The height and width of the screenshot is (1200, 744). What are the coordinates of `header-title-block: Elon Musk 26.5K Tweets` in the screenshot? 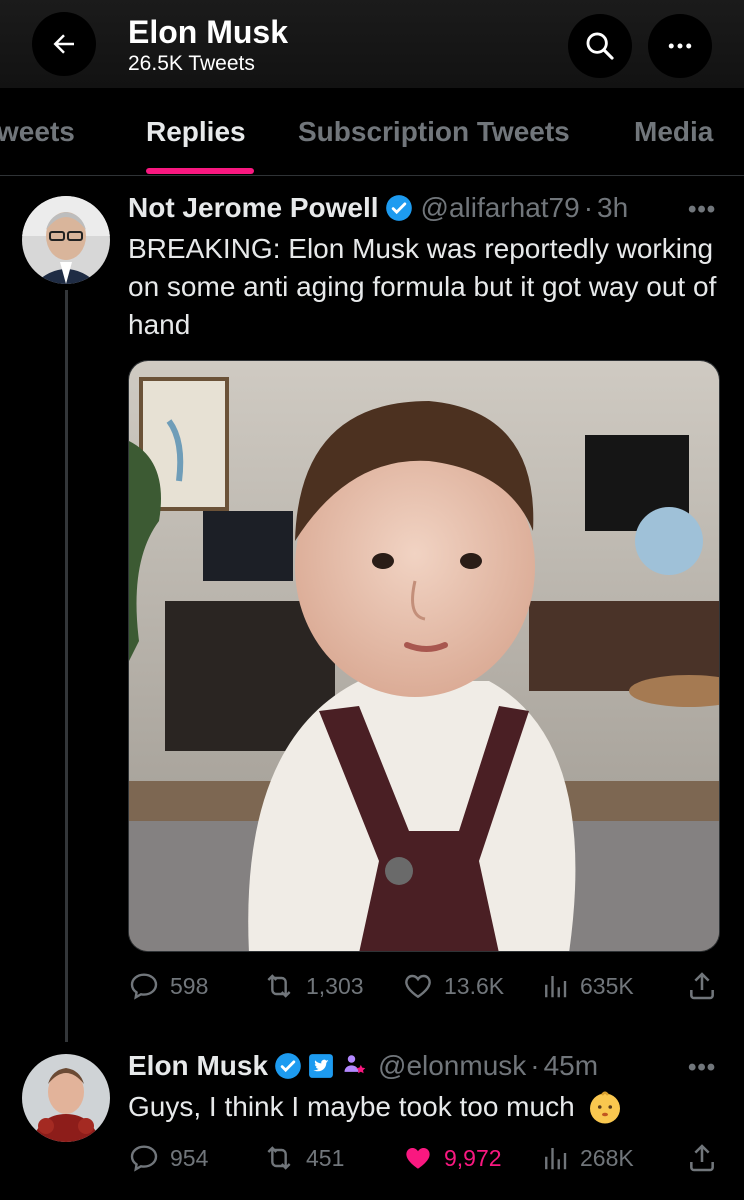 It's located at (208, 45).